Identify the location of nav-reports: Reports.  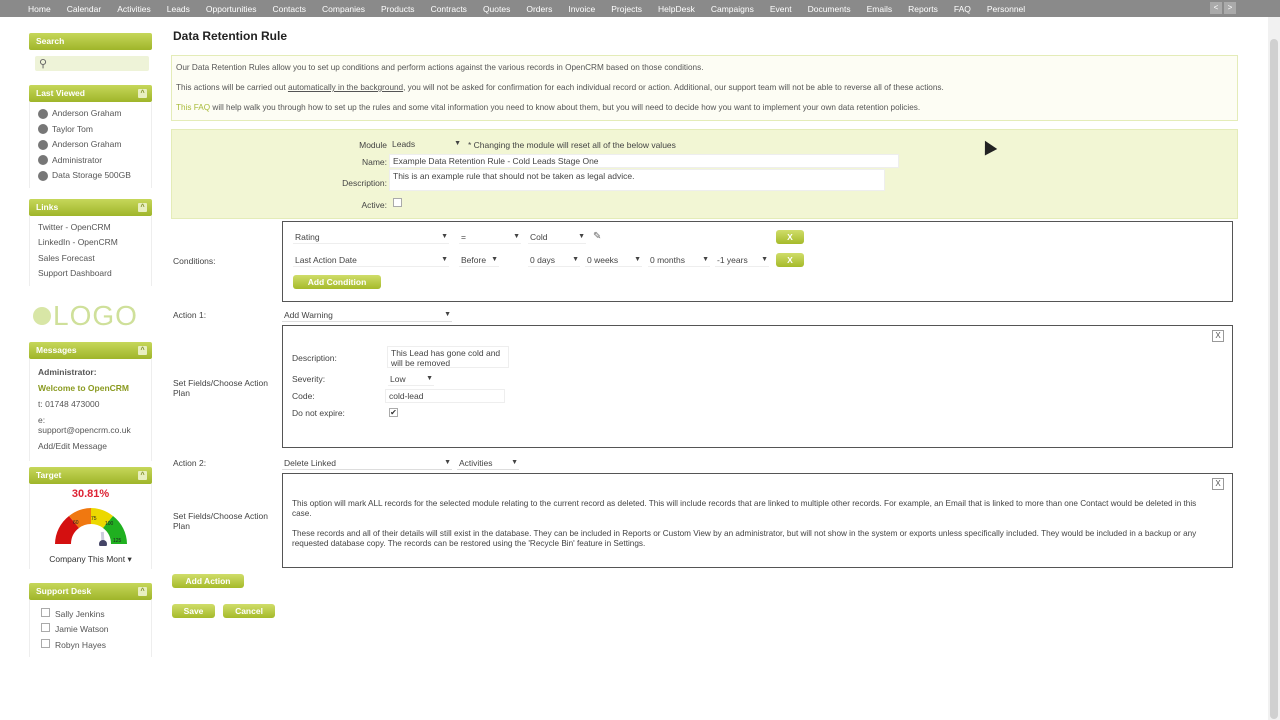
(923, 9).